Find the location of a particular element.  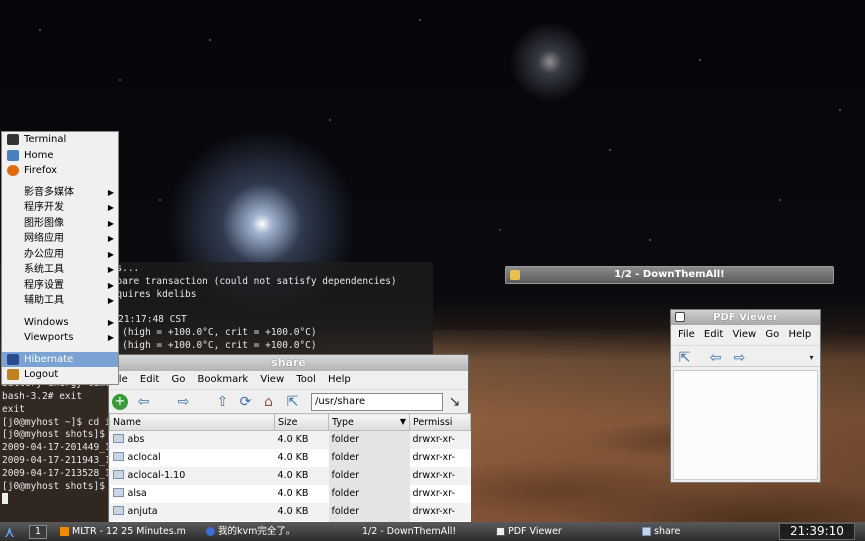

start-menu-item: 办公应用 ▶ is located at coordinates (60, 255).